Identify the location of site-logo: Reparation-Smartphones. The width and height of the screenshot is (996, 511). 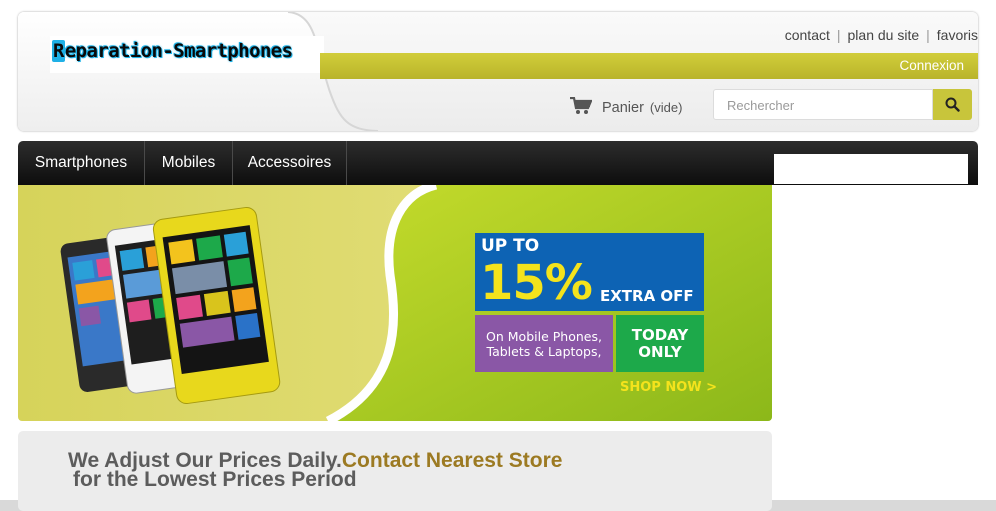
(187, 54).